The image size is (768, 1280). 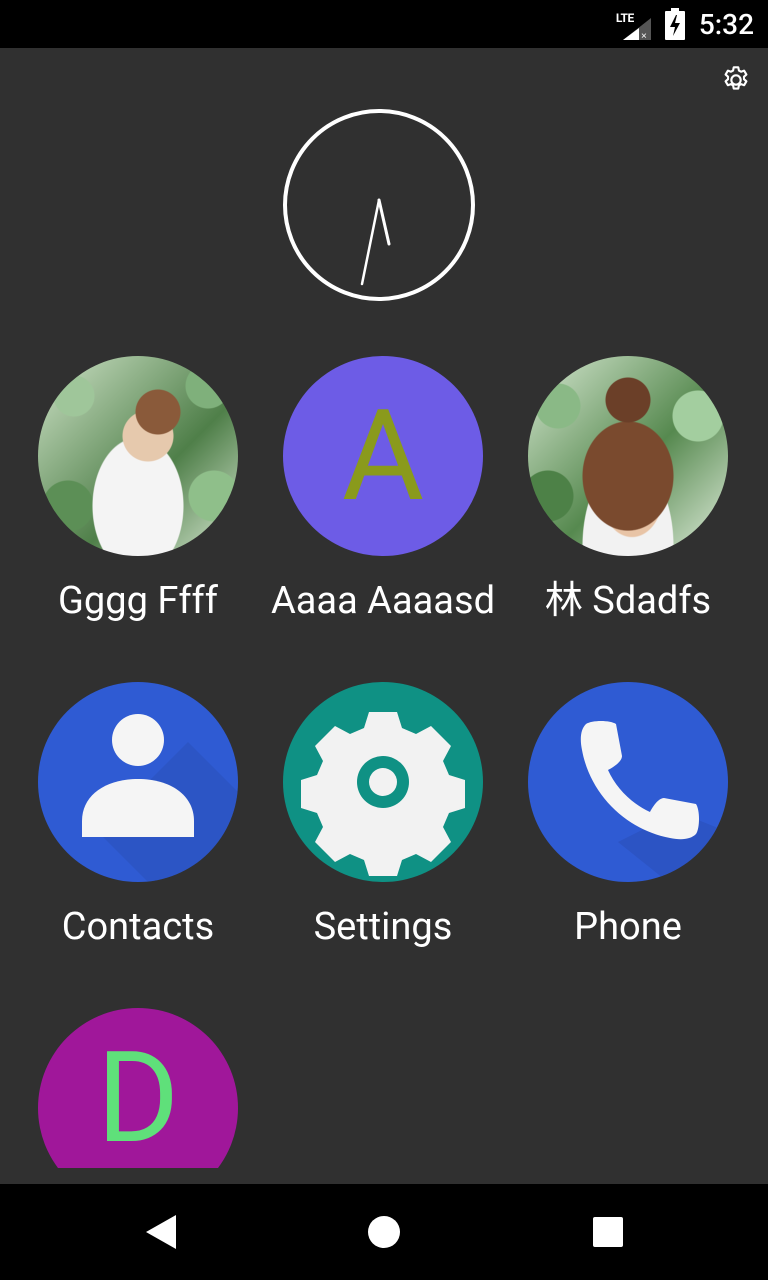 What do you see at coordinates (628, 601) in the screenshot?
I see `contact-name: 林 Sdadfs` at bounding box center [628, 601].